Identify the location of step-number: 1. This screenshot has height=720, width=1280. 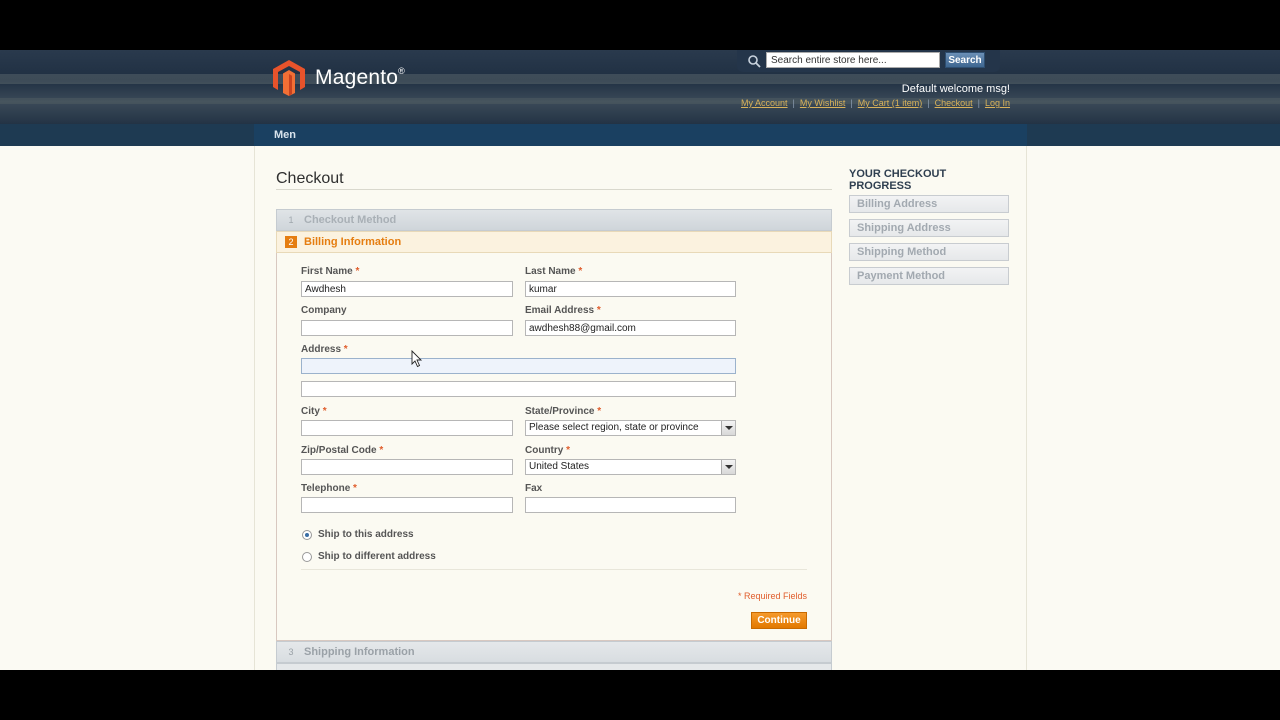
(291, 220).